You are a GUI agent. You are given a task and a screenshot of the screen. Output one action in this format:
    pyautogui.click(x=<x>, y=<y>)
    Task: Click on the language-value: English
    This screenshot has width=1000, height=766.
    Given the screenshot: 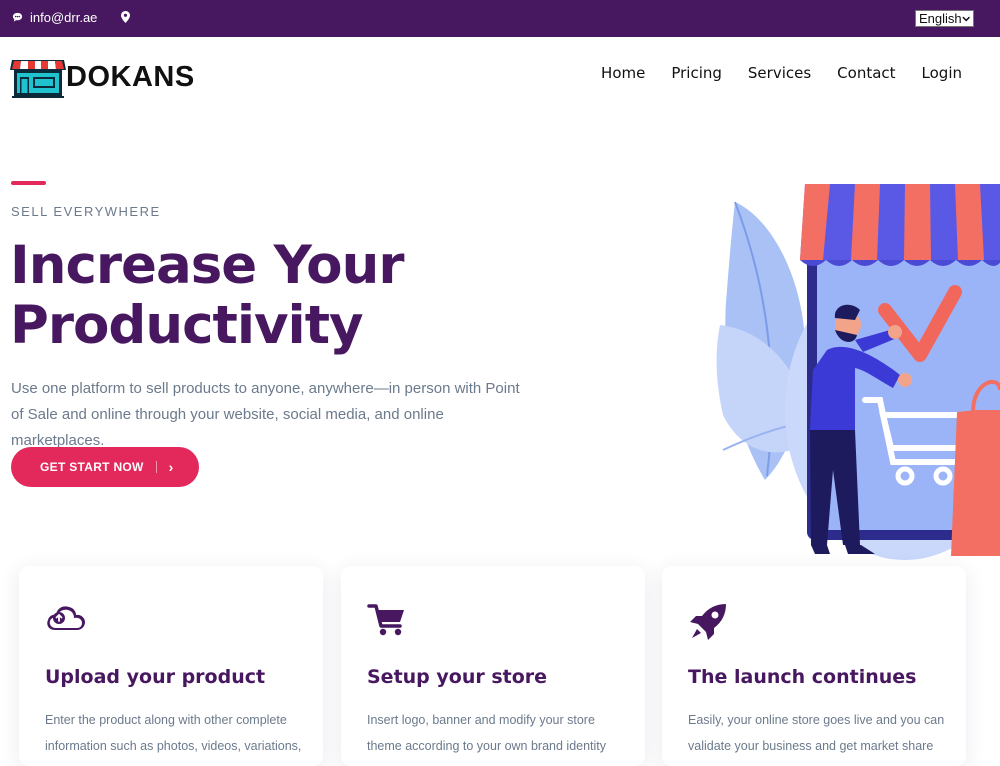 What is the action you would take?
    pyautogui.click(x=940, y=18)
    